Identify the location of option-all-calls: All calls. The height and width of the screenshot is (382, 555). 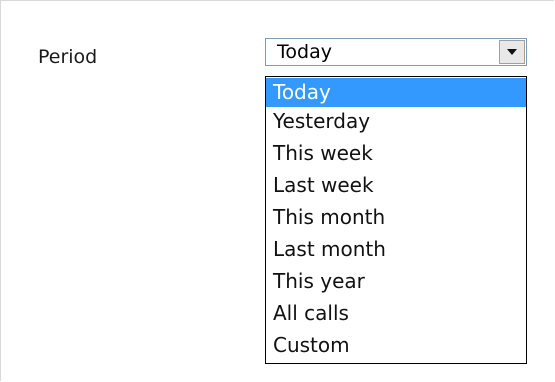
(396, 315).